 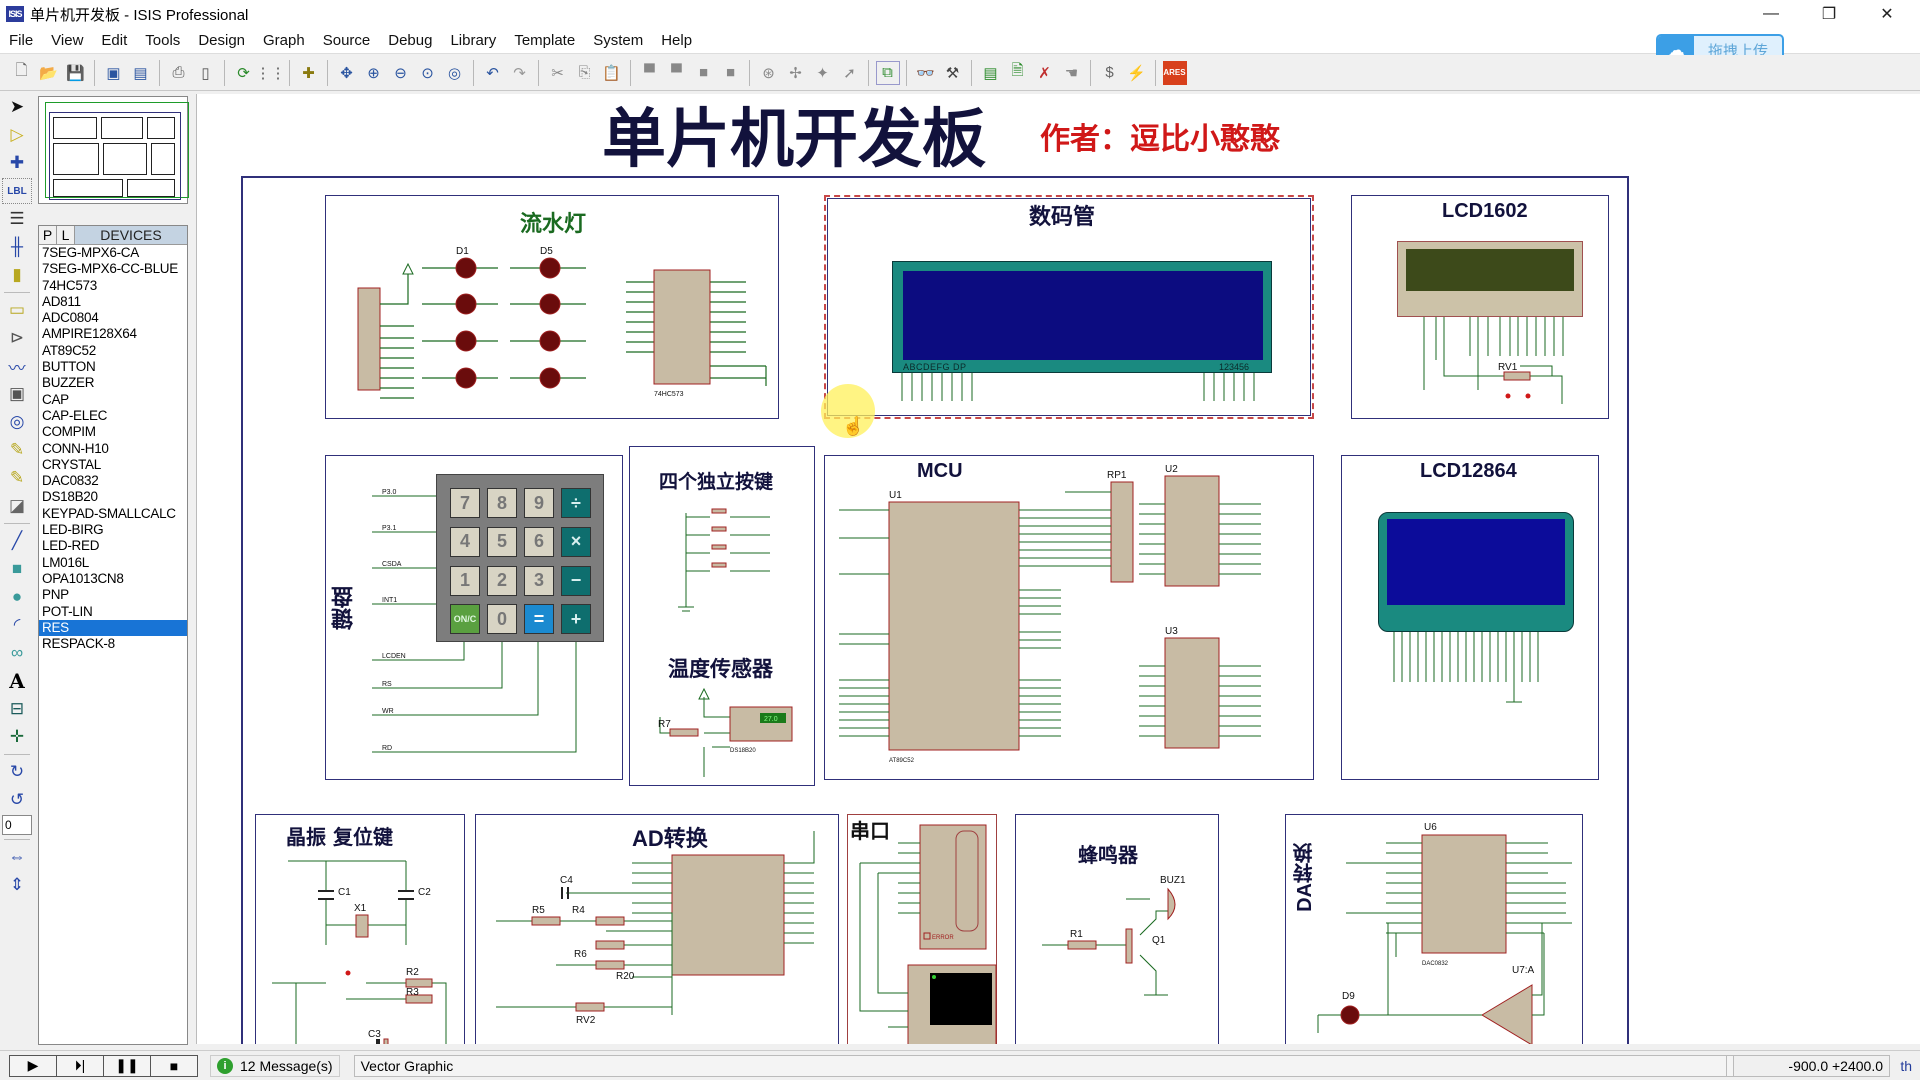 I want to click on save-icon: 💾, so click(x=76, y=73).